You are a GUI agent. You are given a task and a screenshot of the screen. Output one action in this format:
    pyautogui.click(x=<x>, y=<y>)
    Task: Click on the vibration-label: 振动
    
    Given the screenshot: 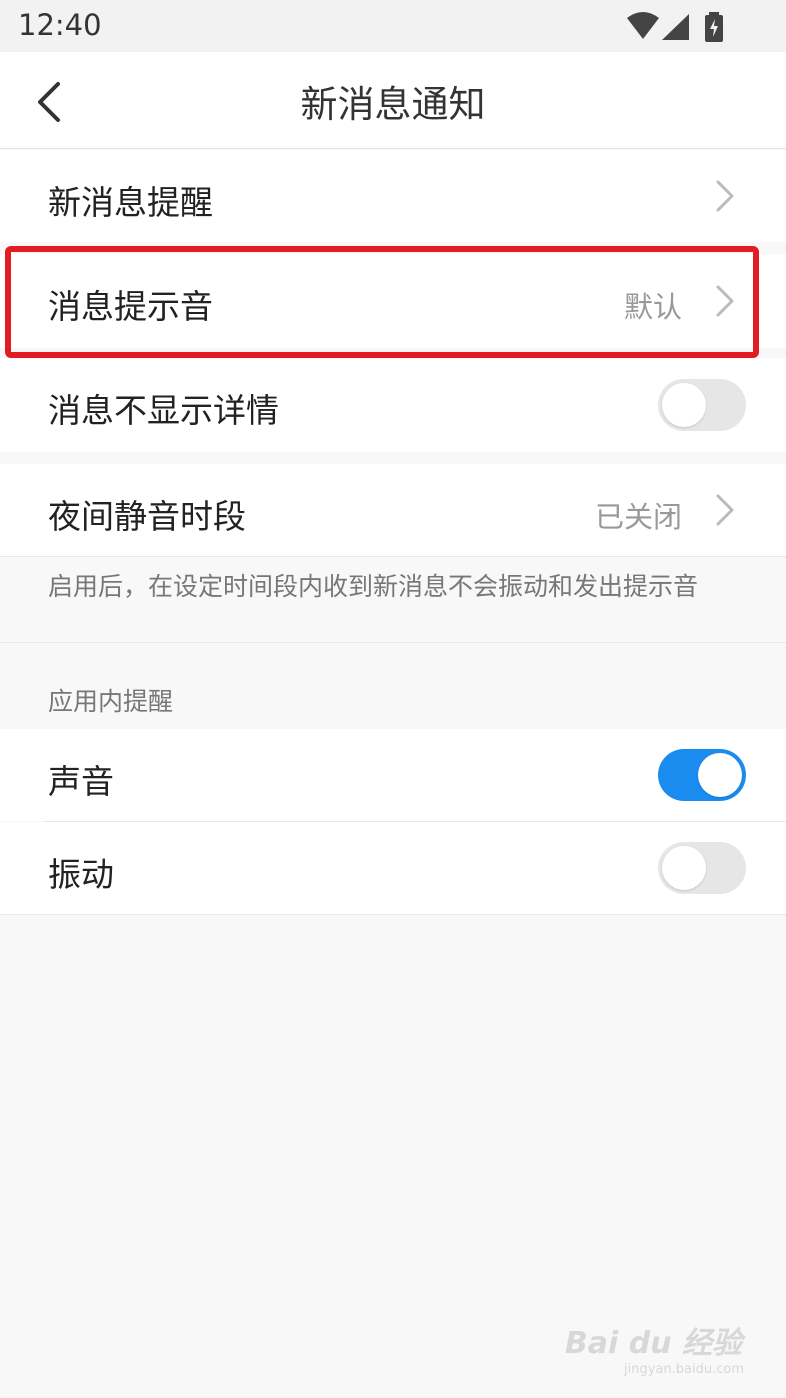 What is the action you would take?
    pyautogui.click(x=81, y=874)
    